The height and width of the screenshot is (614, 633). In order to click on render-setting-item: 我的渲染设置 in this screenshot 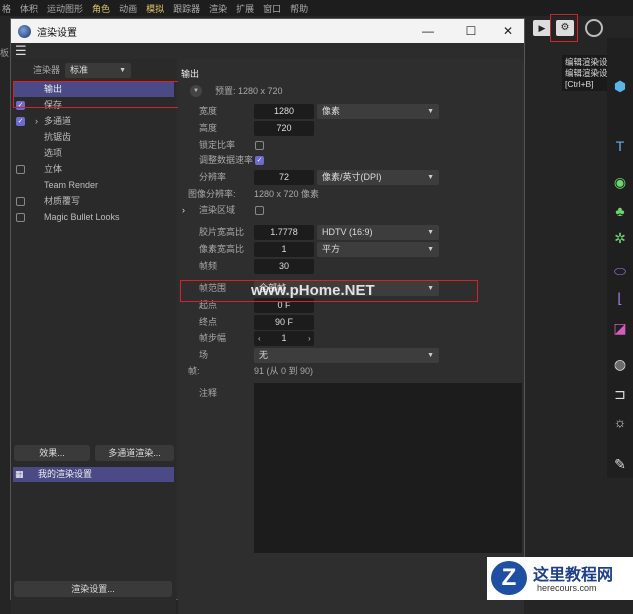, I will do `click(93, 474)`.